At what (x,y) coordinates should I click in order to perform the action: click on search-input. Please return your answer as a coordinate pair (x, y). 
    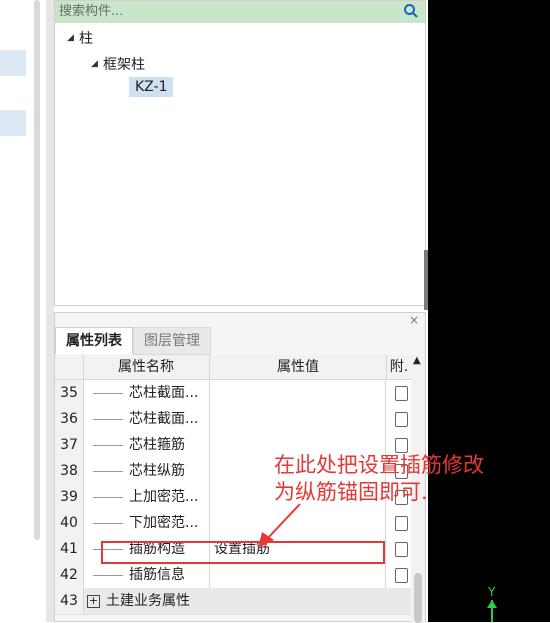
    Looking at the image, I should click on (224, 11).